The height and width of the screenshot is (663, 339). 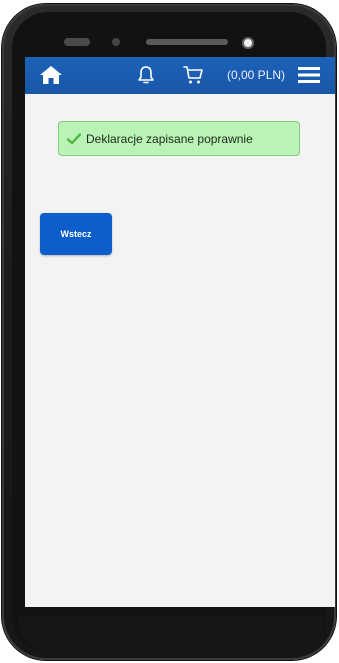 I want to click on front-camera, so click(x=248, y=43).